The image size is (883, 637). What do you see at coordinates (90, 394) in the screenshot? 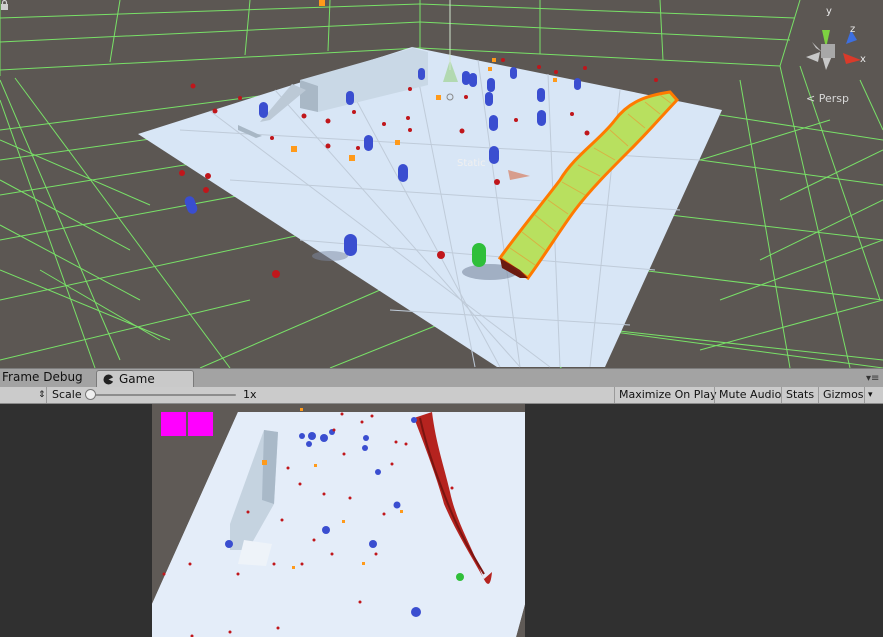
I see `scale-slider-thumb` at bounding box center [90, 394].